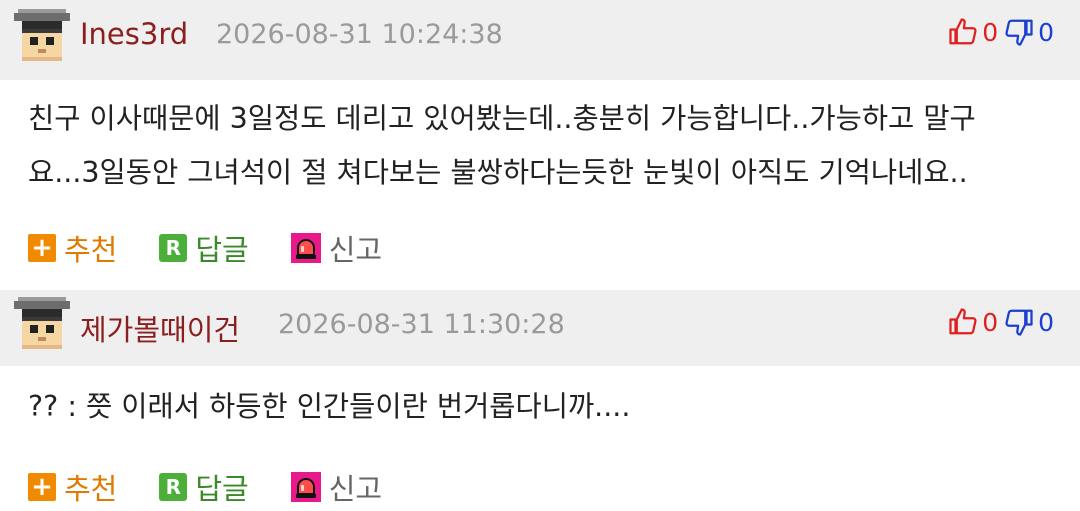 The width and height of the screenshot is (1080, 511). I want to click on username: 제가볼때이건, so click(160, 328).